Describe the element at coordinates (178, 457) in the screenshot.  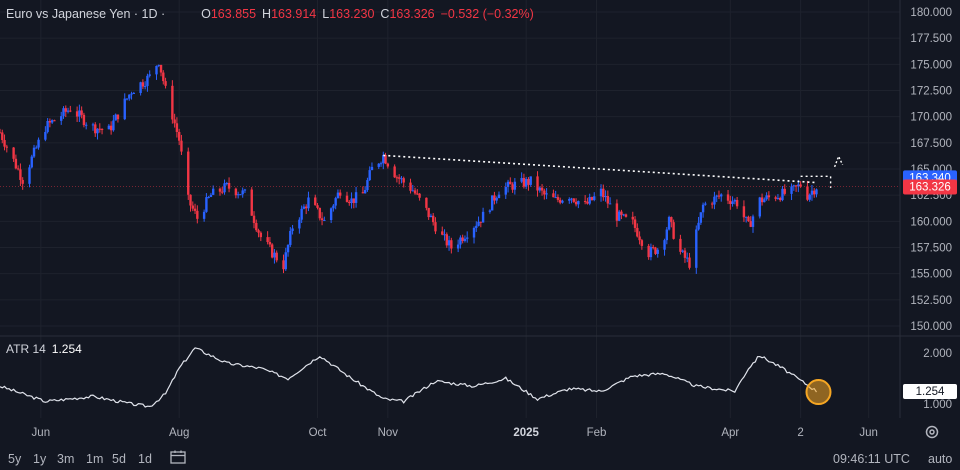
I see `calendar-icon` at that location.